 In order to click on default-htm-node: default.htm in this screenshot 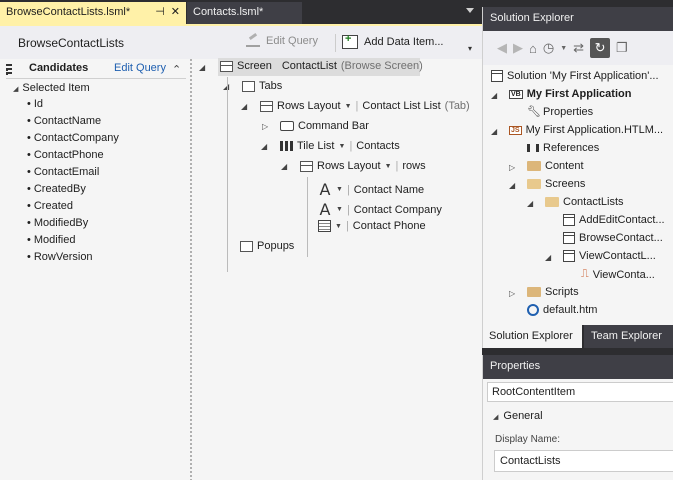, I will do `click(562, 310)`.